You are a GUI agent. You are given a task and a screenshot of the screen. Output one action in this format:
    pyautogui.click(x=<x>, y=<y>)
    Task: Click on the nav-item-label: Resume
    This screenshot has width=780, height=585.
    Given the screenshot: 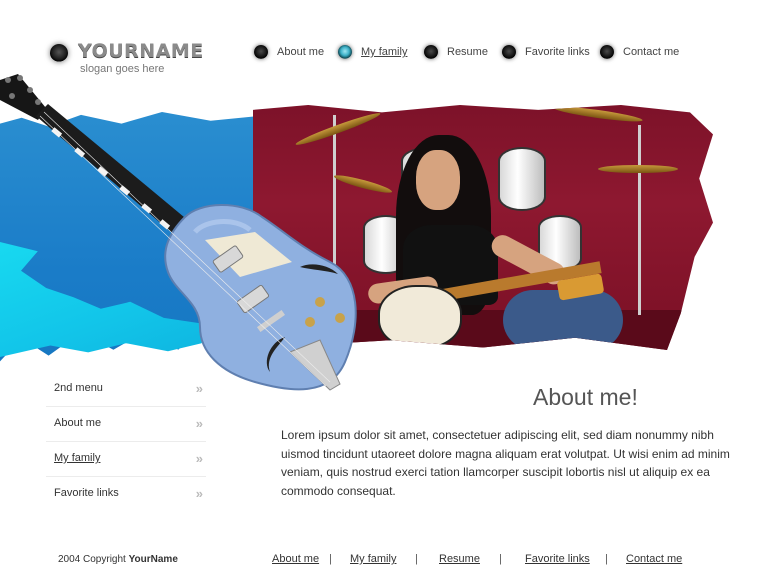 What is the action you would take?
    pyautogui.click(x=467, y=52)
    